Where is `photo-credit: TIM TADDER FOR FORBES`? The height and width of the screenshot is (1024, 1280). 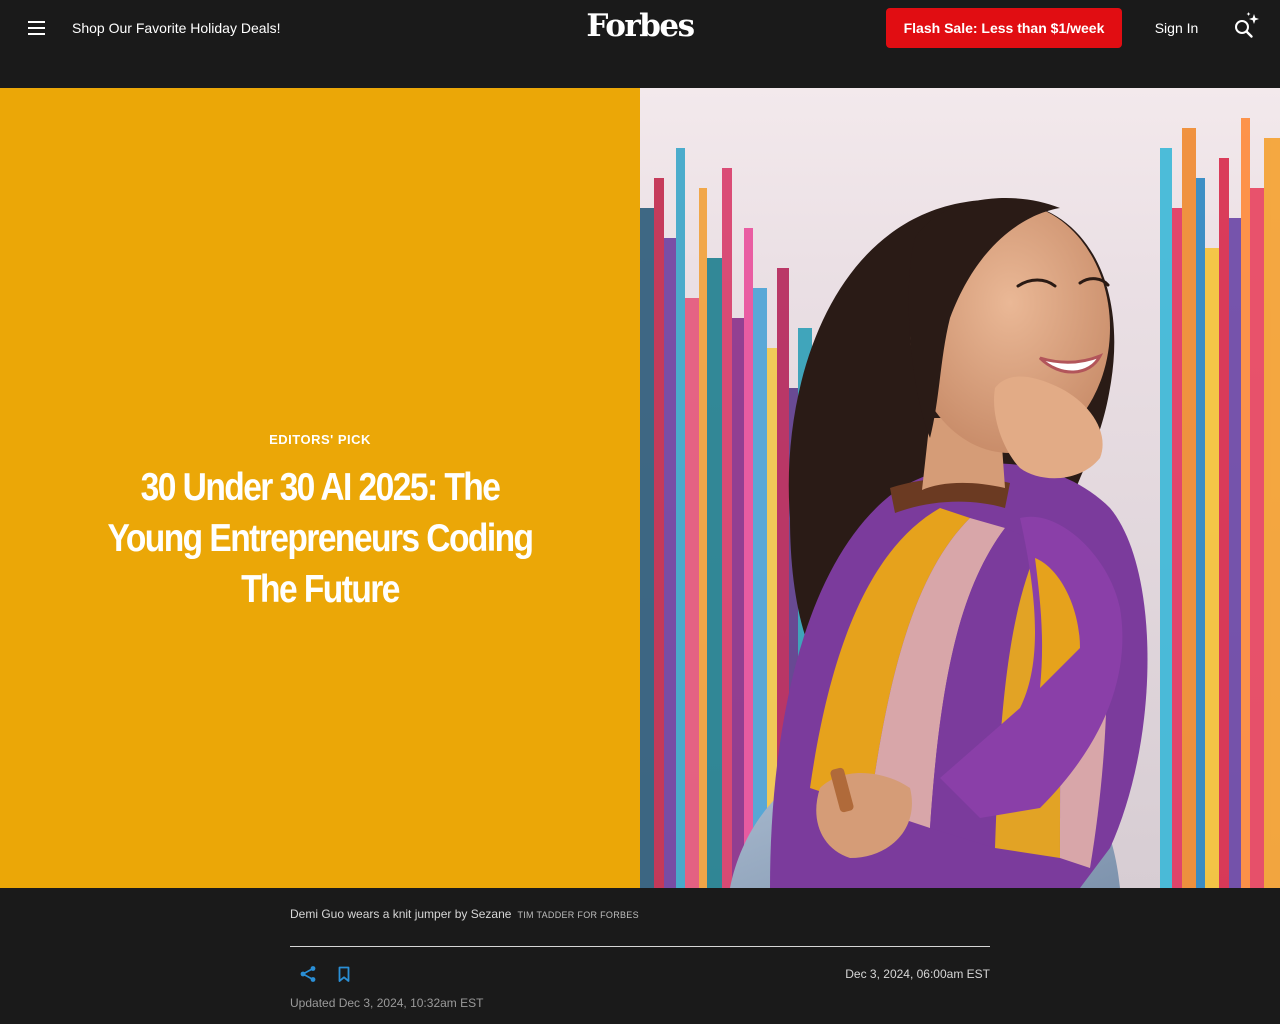
photo-credit: TIM TADDER FOR FORBES is located at coordinates (578, 915).